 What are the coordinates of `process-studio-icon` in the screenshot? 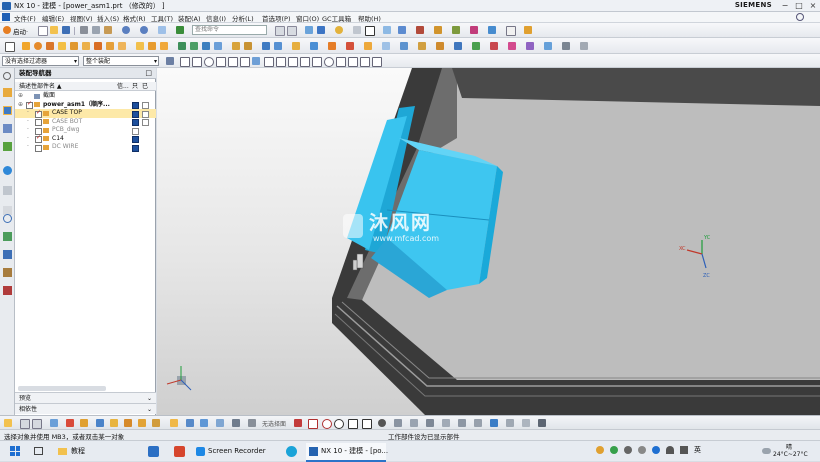 It's located at (7, 236).